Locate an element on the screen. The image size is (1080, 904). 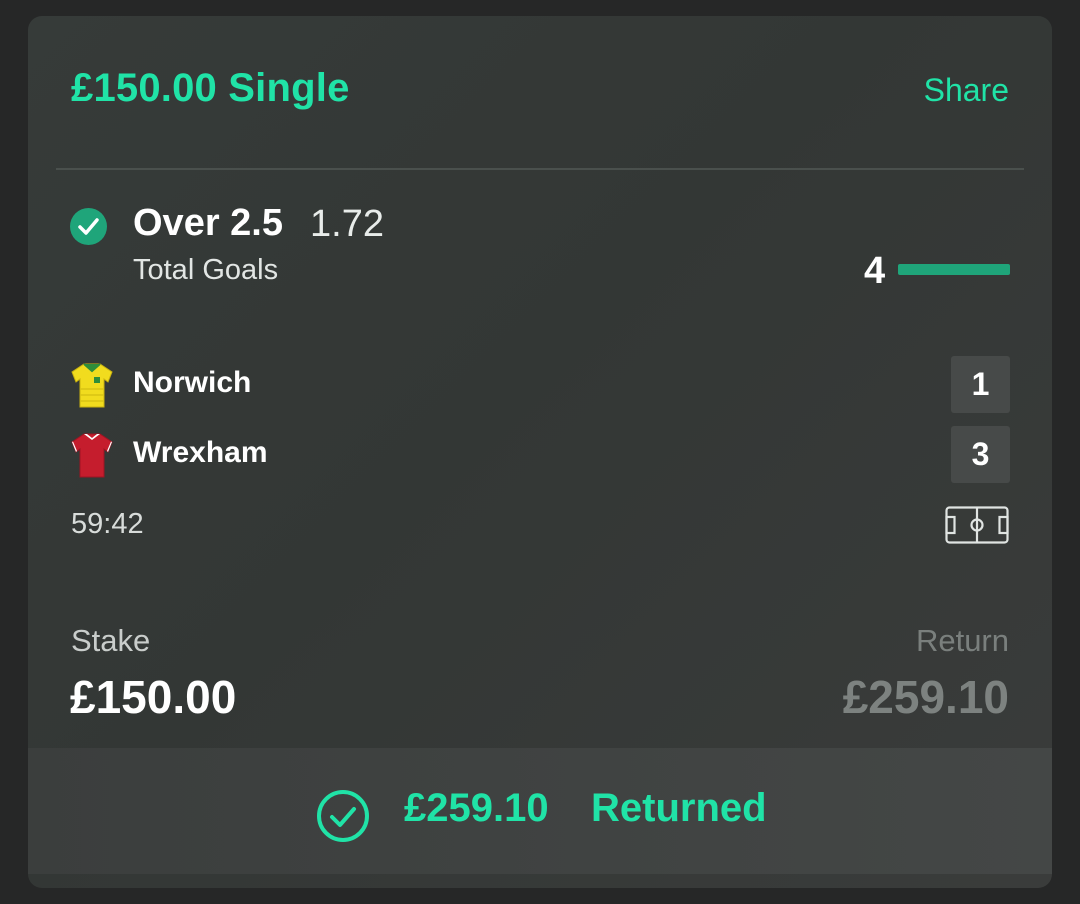
goal-progress-bar is located at coordinates (954, 269).